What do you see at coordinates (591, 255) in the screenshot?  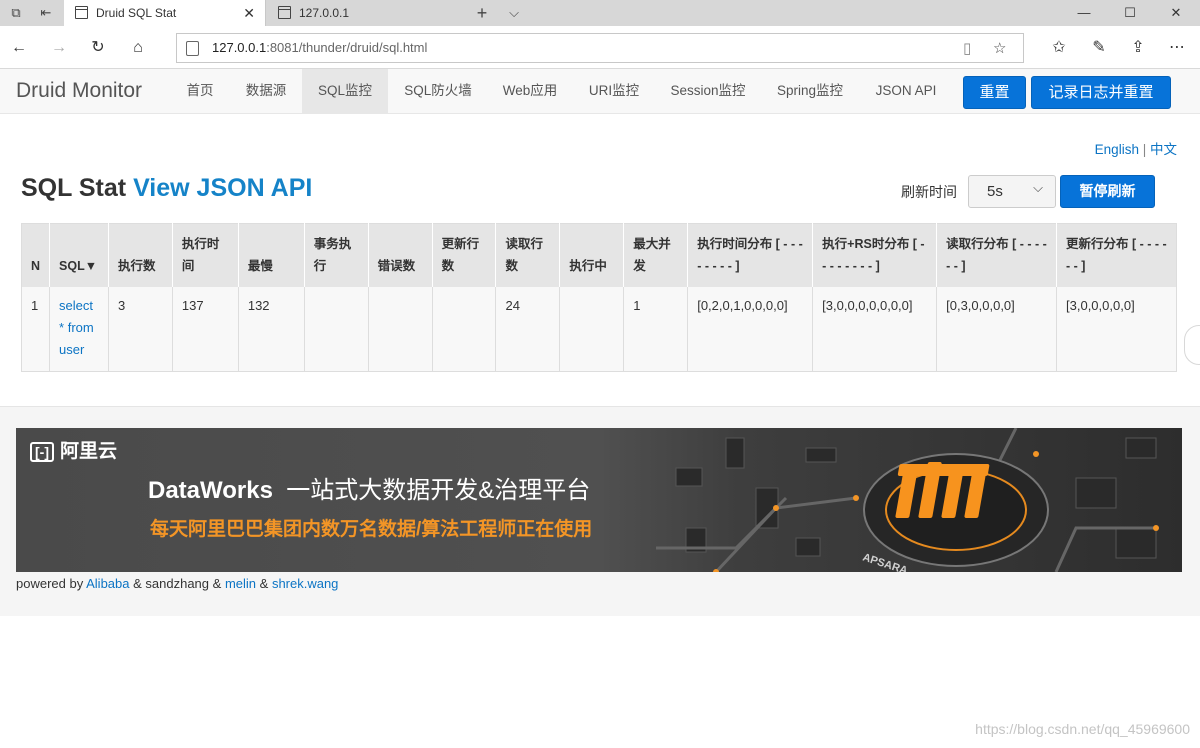 I see `col-header: 执行中` at bounding box center [591, 255].